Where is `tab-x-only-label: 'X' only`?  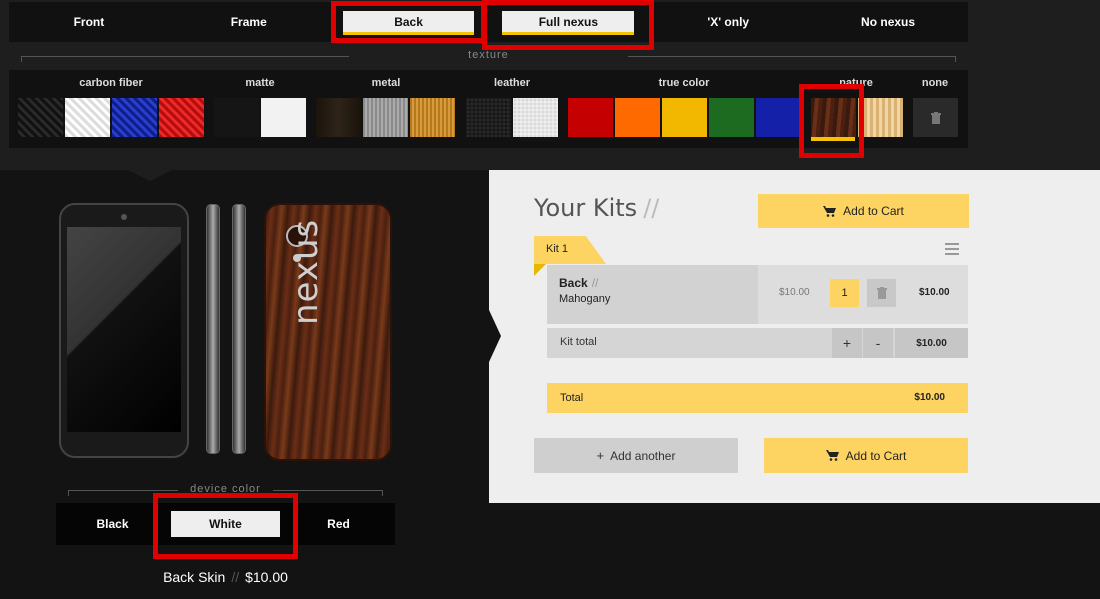 tab-x-only-label: 'X' only is located at coordinates (728, 22).